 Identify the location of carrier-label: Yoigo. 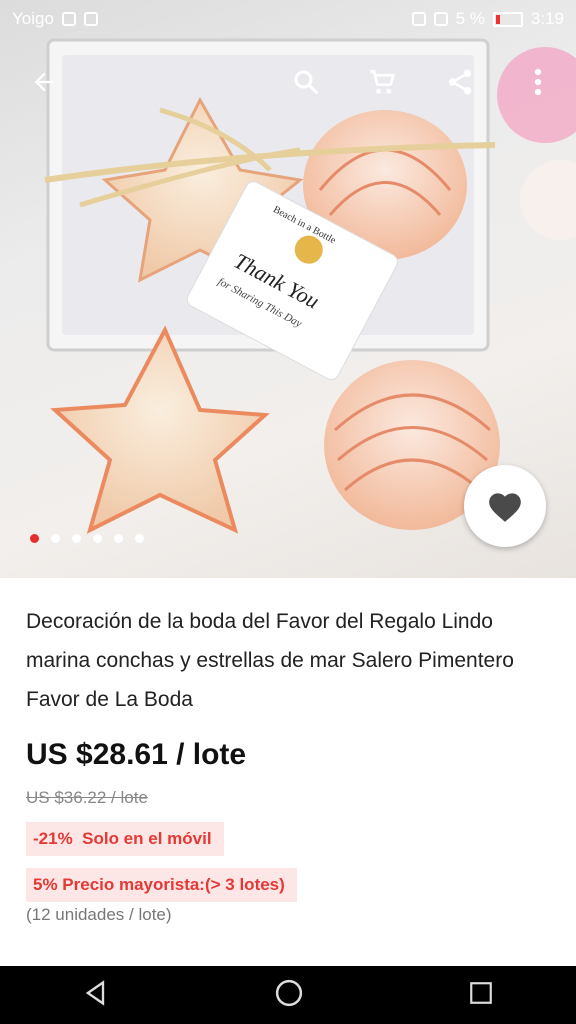
(33, 18).